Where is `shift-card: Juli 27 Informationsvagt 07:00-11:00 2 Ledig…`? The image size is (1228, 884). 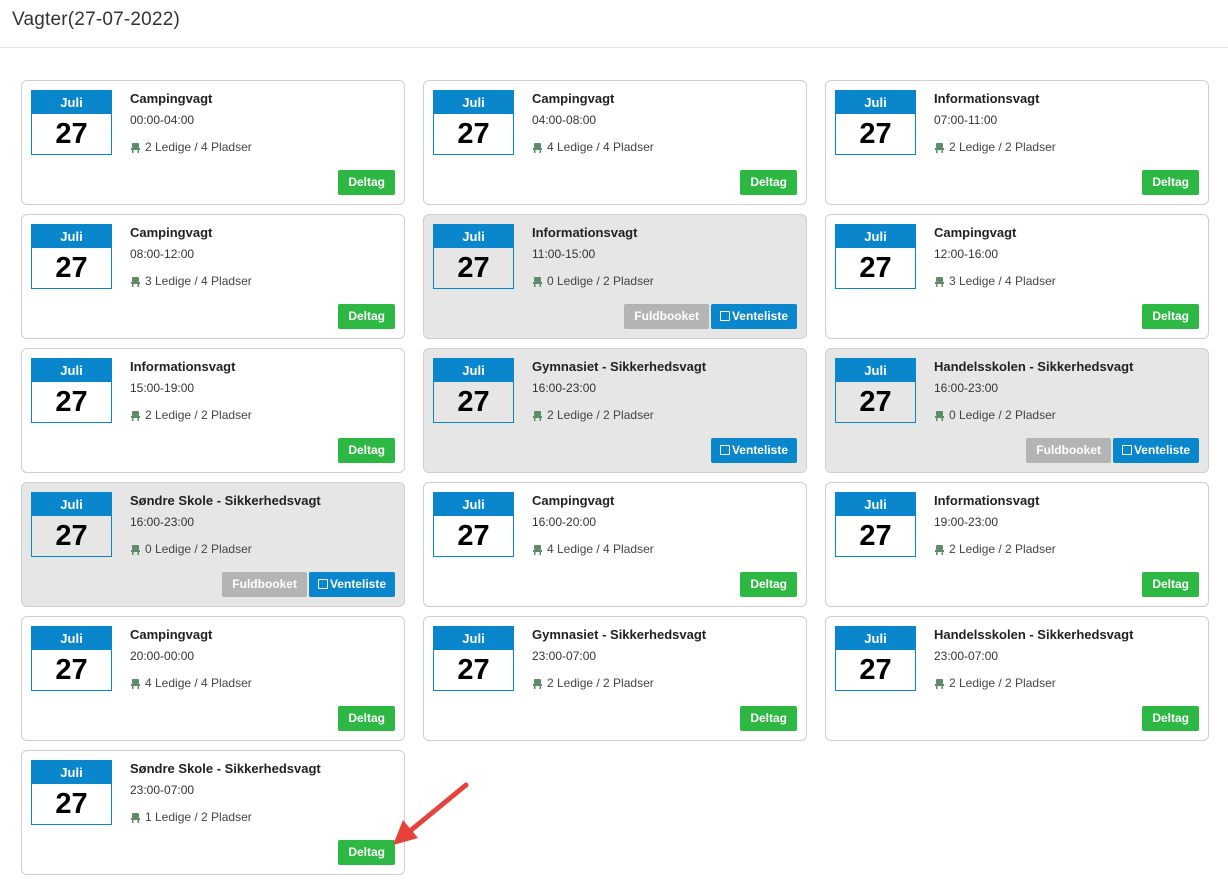 shift-card: Juli 27 Informationsvagt 07:00-11:00 2 Ledig… is located at coordinates (1017, 142).